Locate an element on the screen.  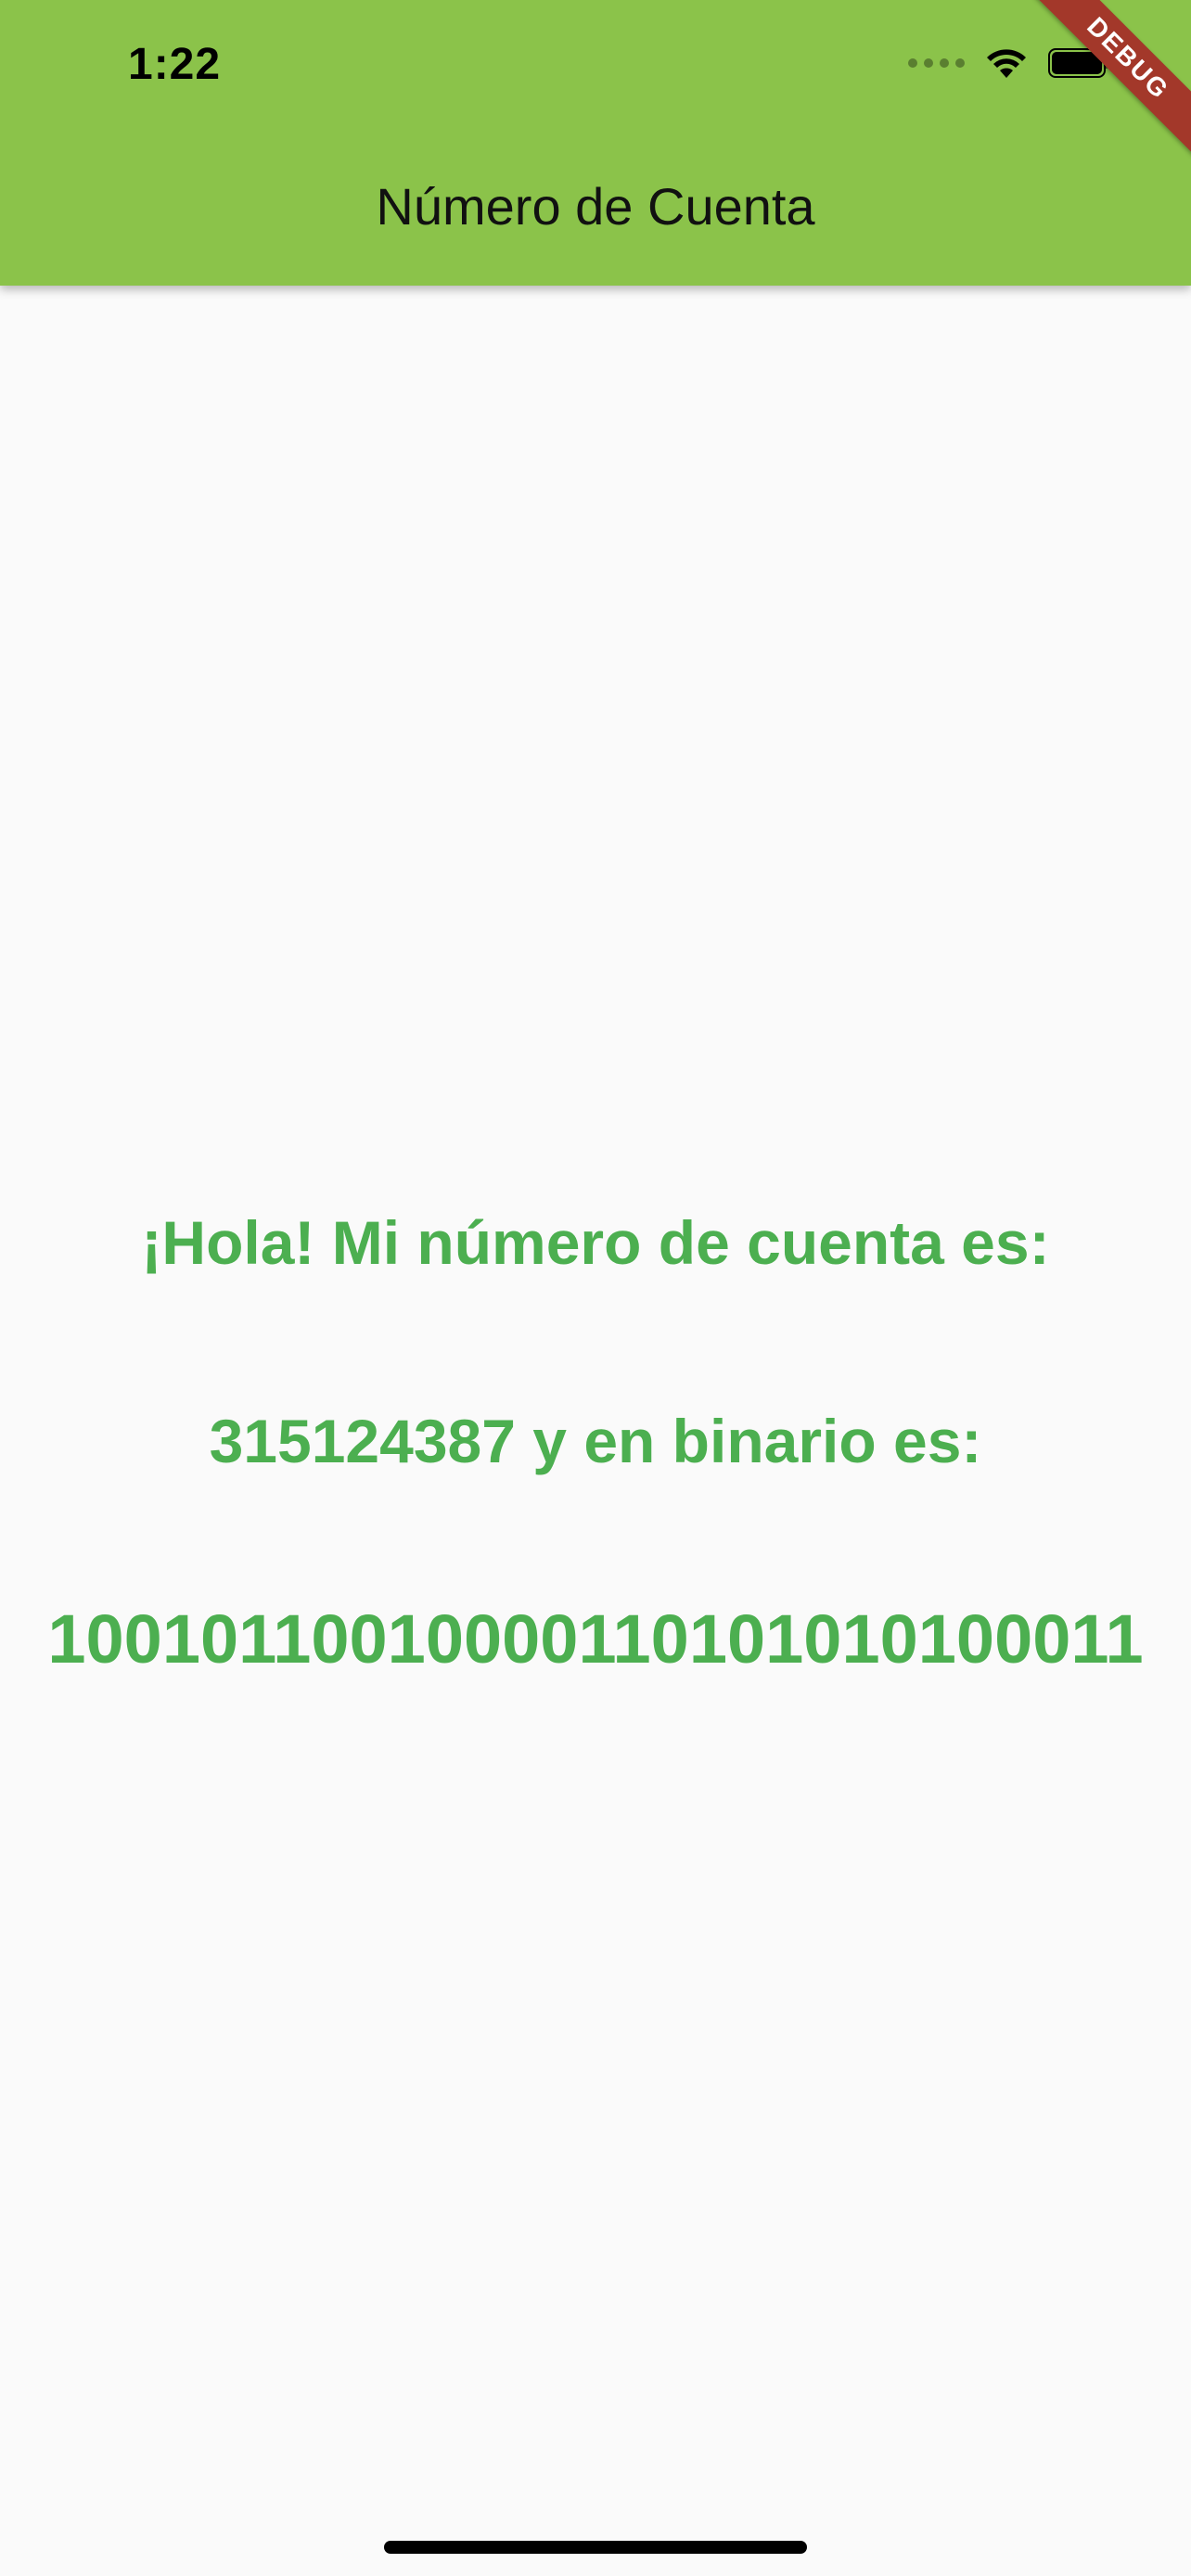
binary-number-text: 10010110010000110101010100011 is located at coordinates (595, 1639).